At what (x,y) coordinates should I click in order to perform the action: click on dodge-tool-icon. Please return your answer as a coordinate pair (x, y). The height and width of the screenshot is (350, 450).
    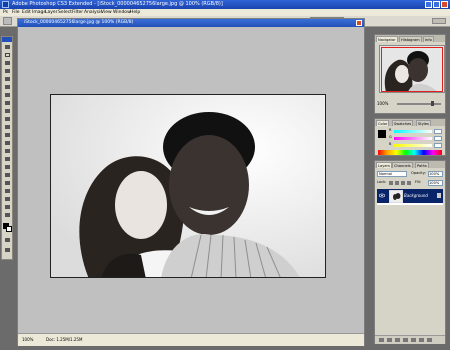
    Looking at the image, I should click on (7, 151).